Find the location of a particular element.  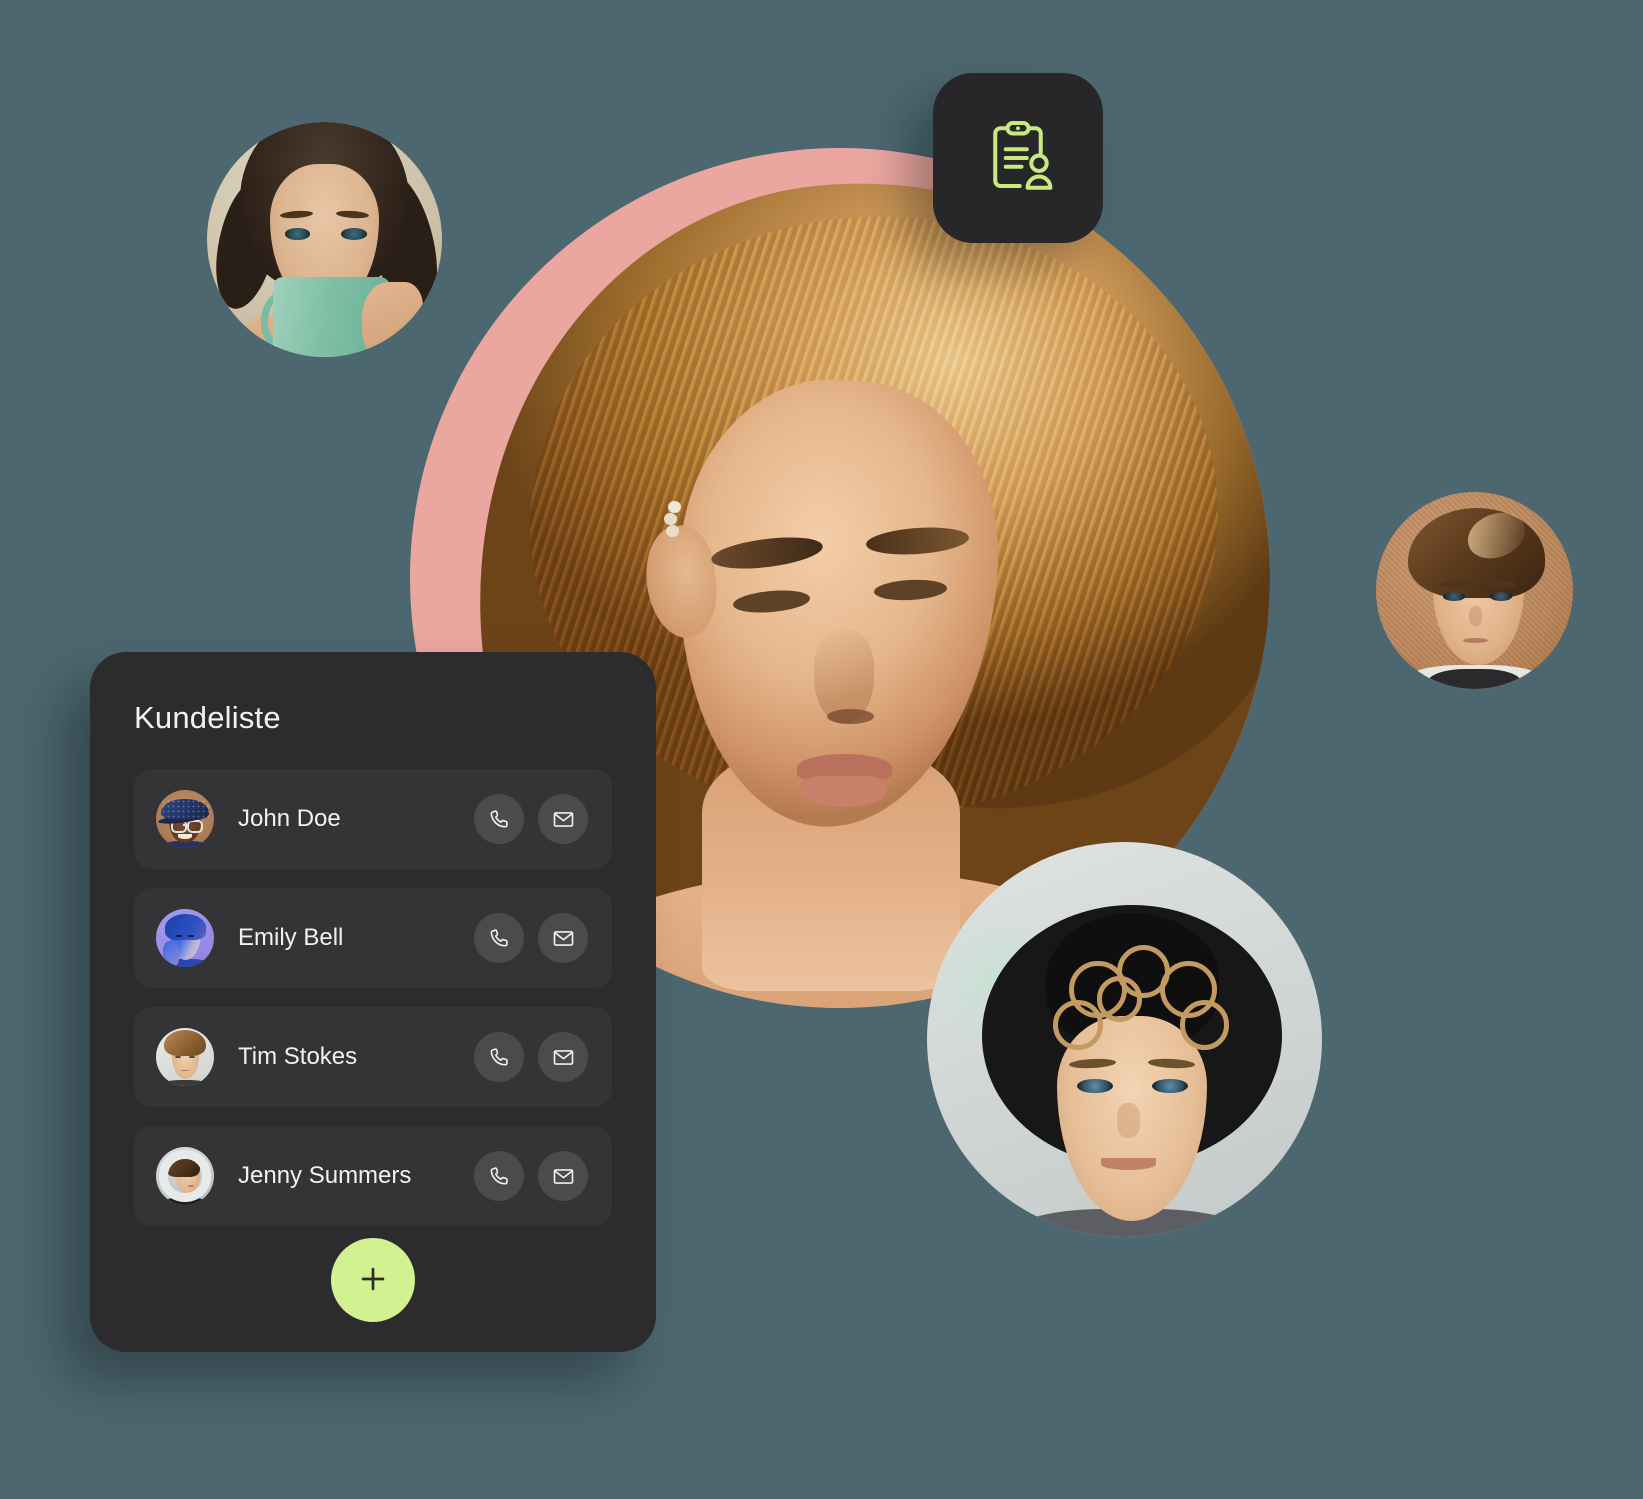

clipboard-badge is located at coordinates (1018, 158).